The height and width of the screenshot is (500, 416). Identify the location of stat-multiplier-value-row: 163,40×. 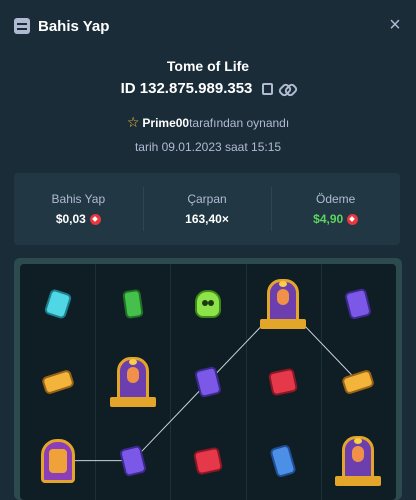
(207, 219).